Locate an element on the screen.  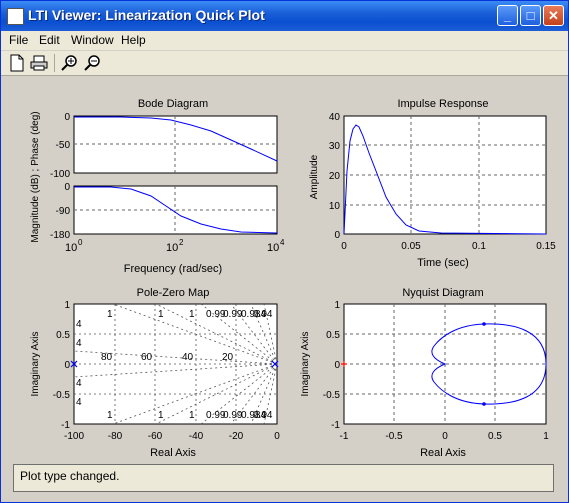
close-button: ✕ is located at coordinates (553, 15).